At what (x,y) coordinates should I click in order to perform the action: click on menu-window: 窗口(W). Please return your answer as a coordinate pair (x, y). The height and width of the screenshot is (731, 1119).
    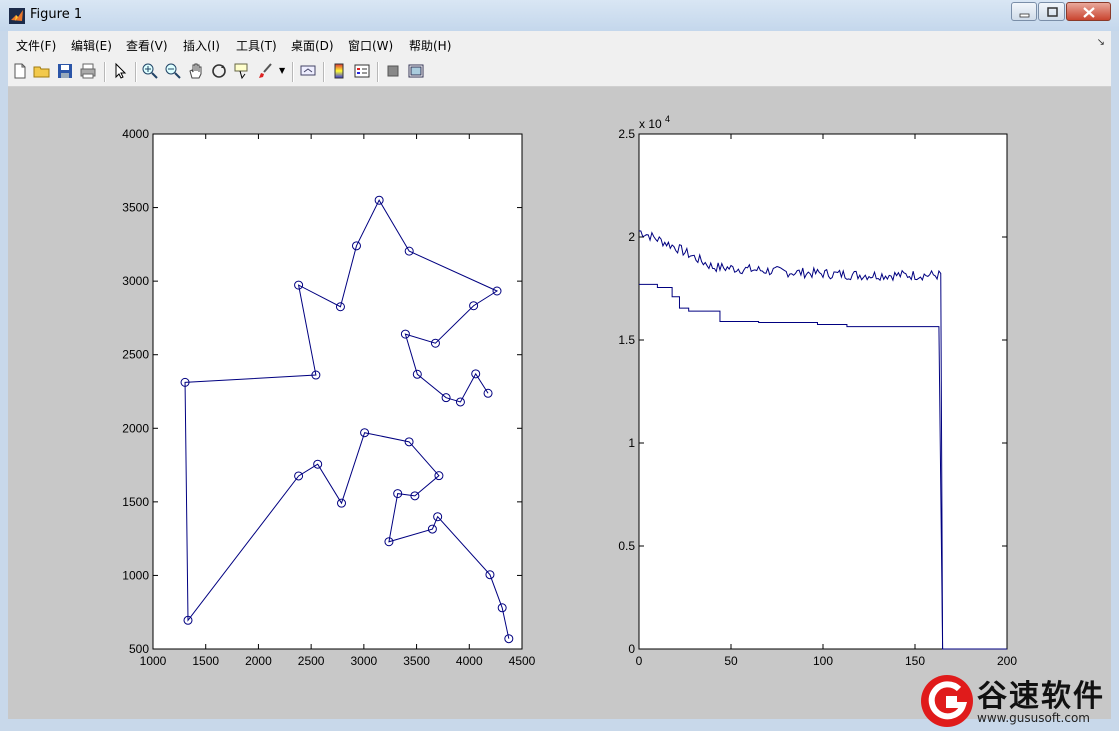
    Looking at the image, I should click on (370, 45).